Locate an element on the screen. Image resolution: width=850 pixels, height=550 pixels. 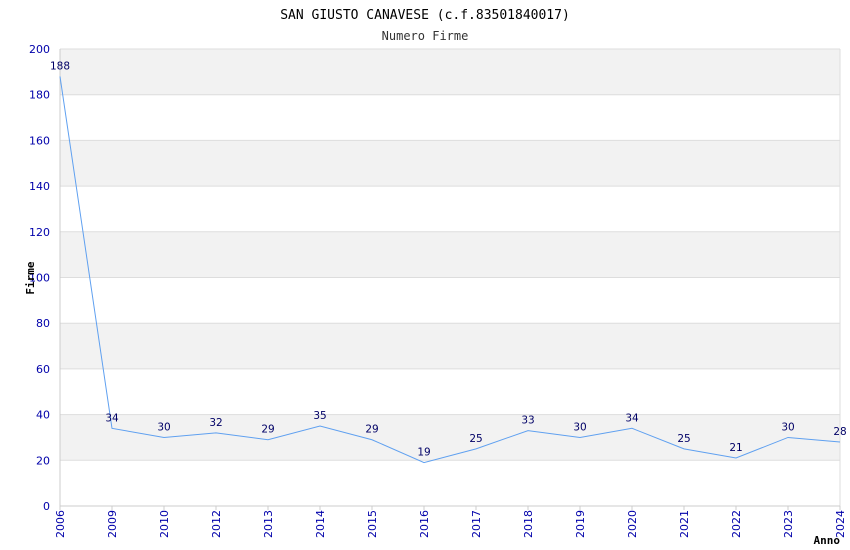
data-label: 28 is located at coordinates (839, 432).